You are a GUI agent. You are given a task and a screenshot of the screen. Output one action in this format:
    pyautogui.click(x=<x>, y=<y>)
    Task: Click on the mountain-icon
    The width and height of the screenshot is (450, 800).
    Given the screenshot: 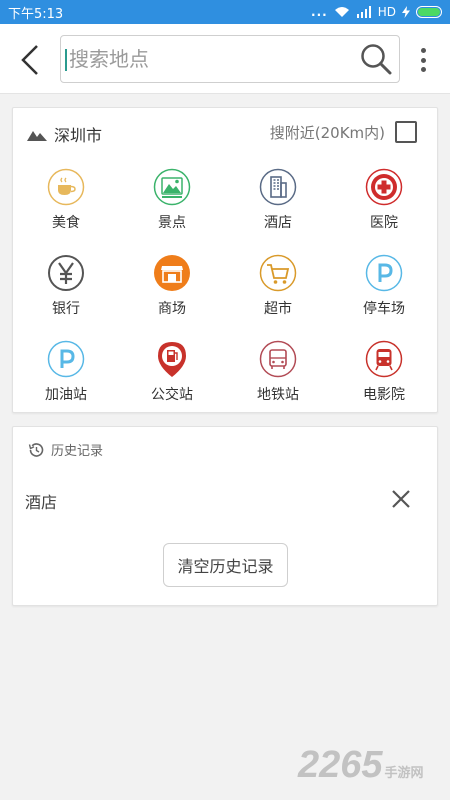 What is the action you would take?
    pyautogui.click(x=37, y=136)
    